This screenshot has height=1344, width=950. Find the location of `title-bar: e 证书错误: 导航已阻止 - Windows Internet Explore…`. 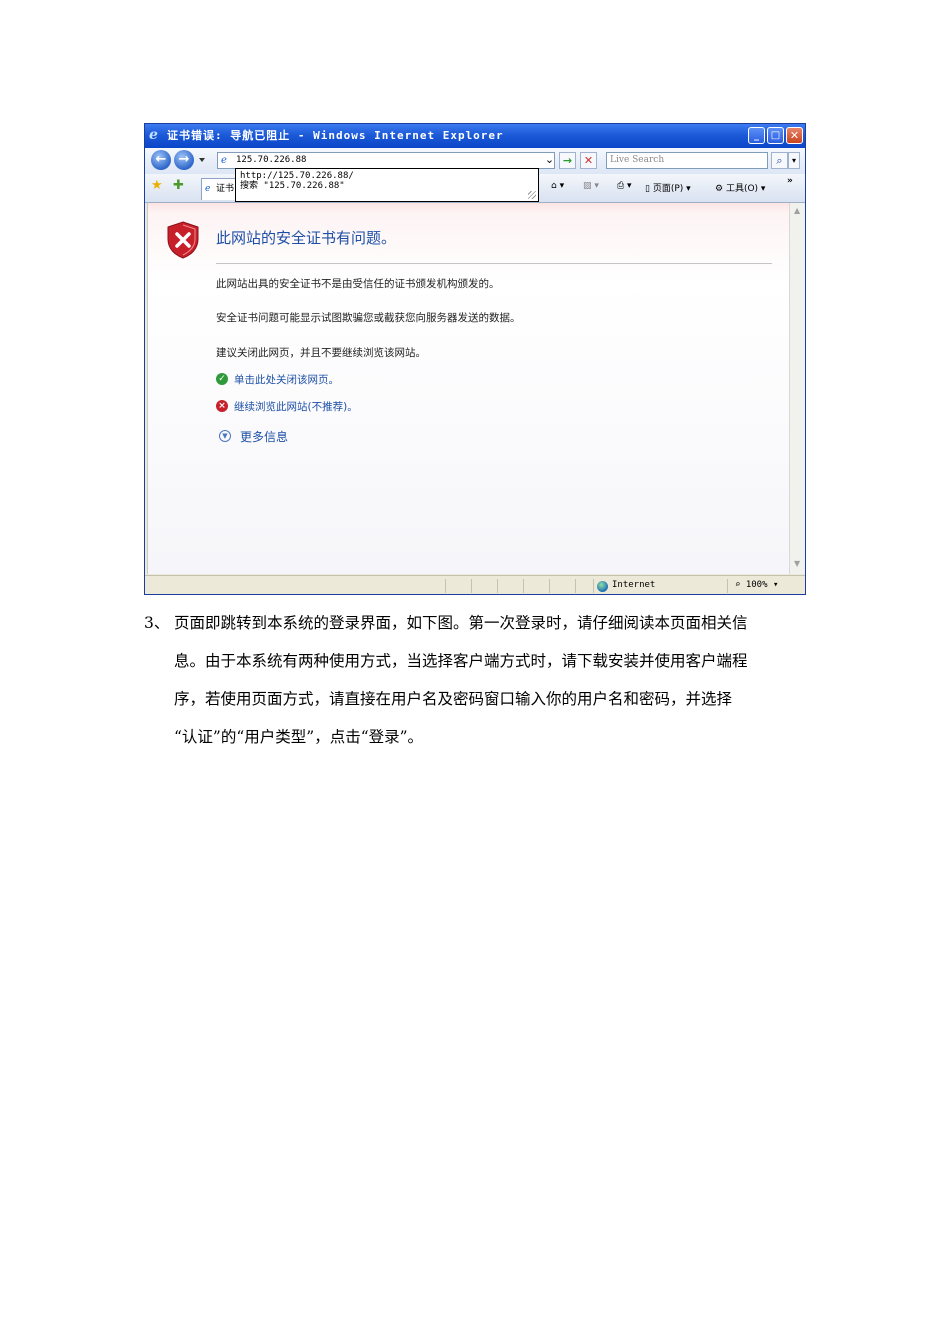

title-bar: e 证书错误: 导航已阻止 - Windows Internet Explore… is located at coordinates (475, 136).